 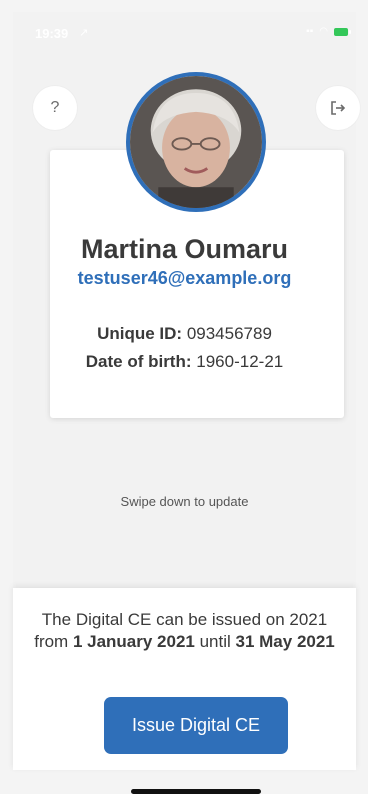 What do you see at coordinates (196, 791) in the screenshot?
I see `home-indicator` at bounding box center [196, 791].